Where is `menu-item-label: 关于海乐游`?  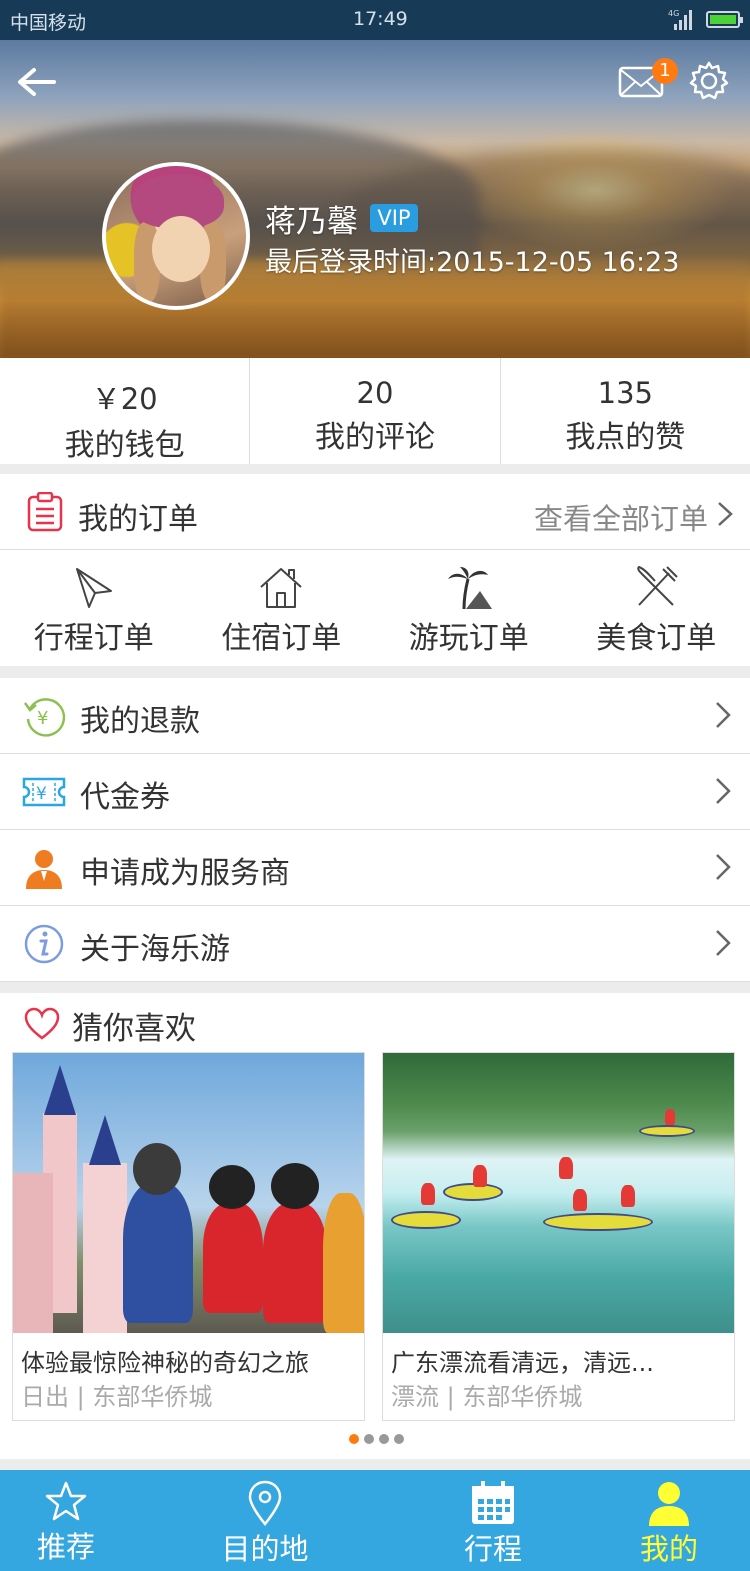
menu-item-label: 关于海乐游 is located at coordinates (155, 949).